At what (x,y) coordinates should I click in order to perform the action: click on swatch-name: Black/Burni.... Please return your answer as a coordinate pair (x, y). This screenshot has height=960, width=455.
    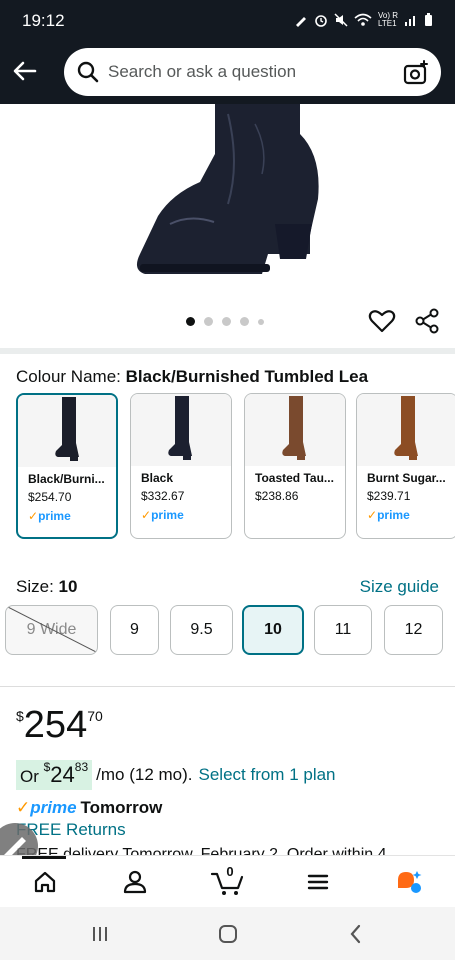
    Looking at the image, I should click on (66, 479).